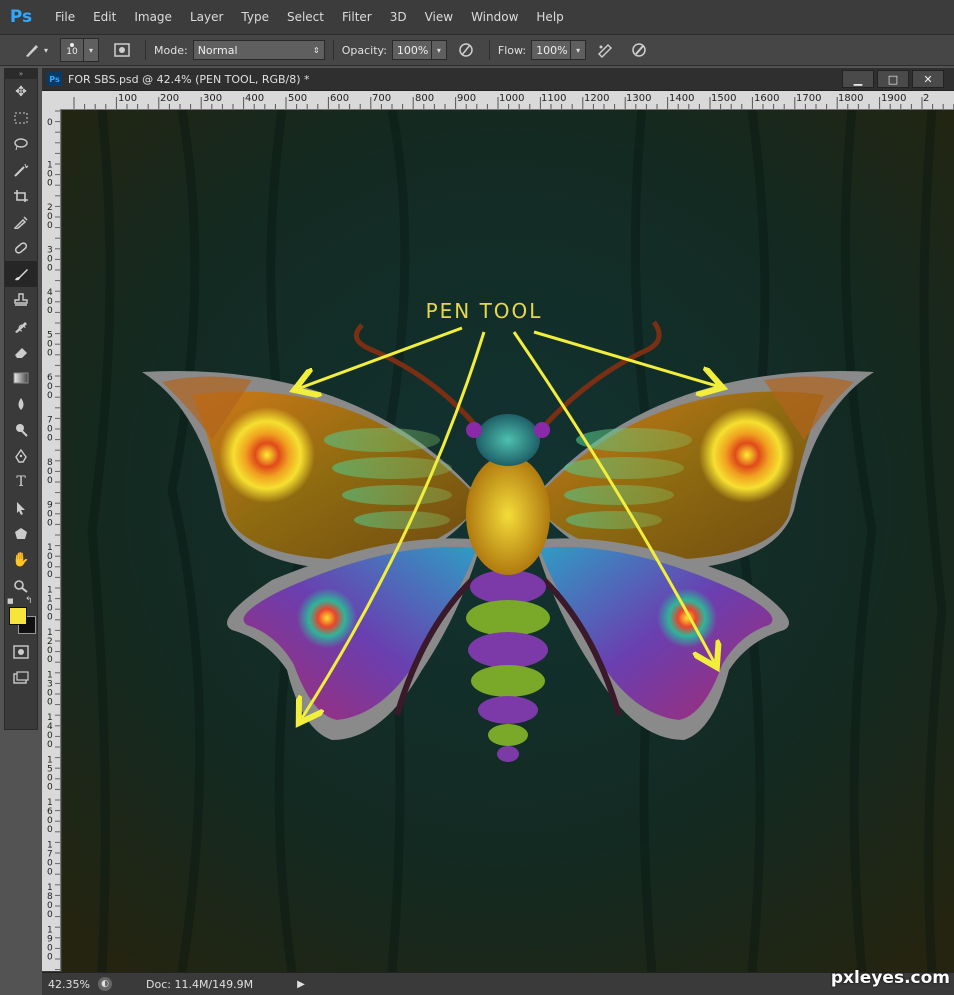 Image resolution: width=954 pixels, height=995 pixels. What do you see at coordinates (21, 74) in the screenshot?
I see `panel-collapse-icon: »` at bounding box center [21, 74].